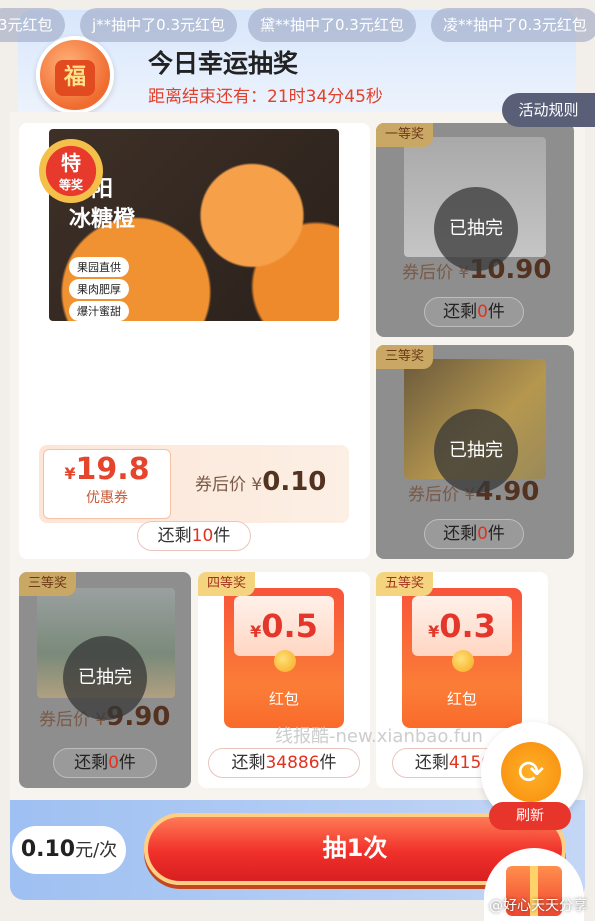 This screenshot has width=595, height=921. What do you see at coordinates (379, 736) in the screenshot?
I see `watermark: 线报酷-new.xianbao.fun` at bounding box center [379, 736].